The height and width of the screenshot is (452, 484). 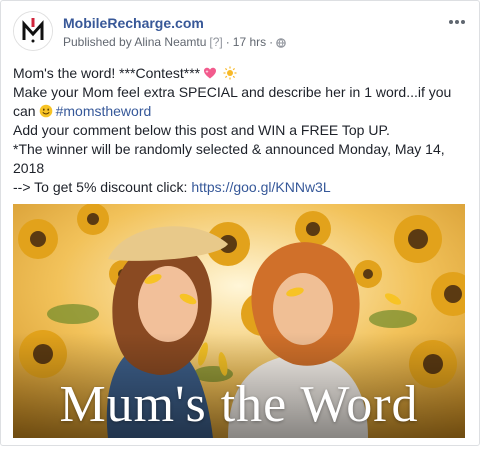 I want to click on smiling-face-icon, so click(x=45, y=111).